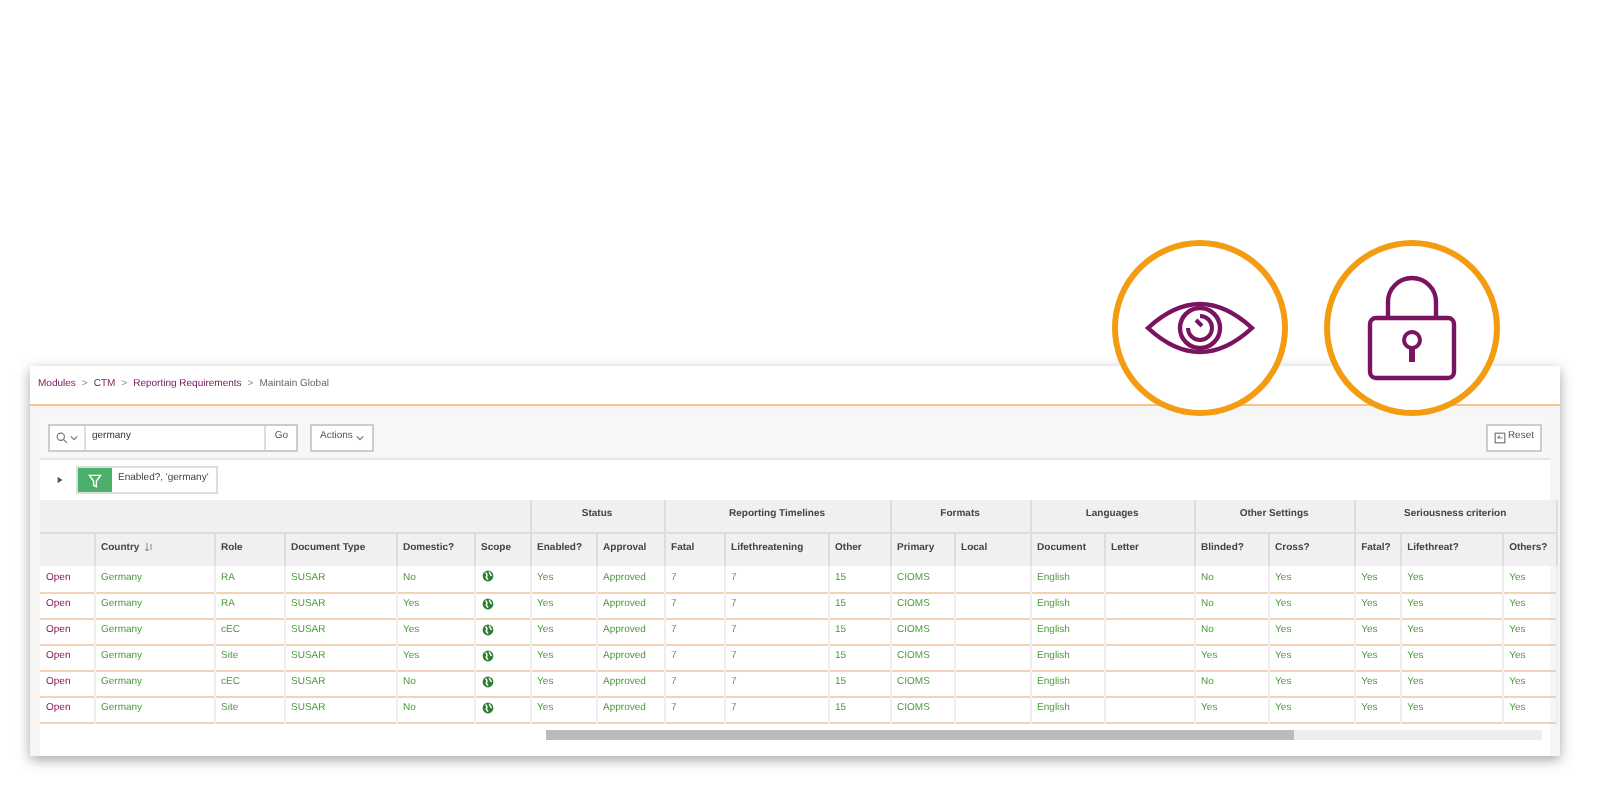 The height and width of the screenshot is (800, 1600). What do you see at coordinates (1044, 735) in the screenshot?
I see `scrollbar` at bounding box center [1044, 735].